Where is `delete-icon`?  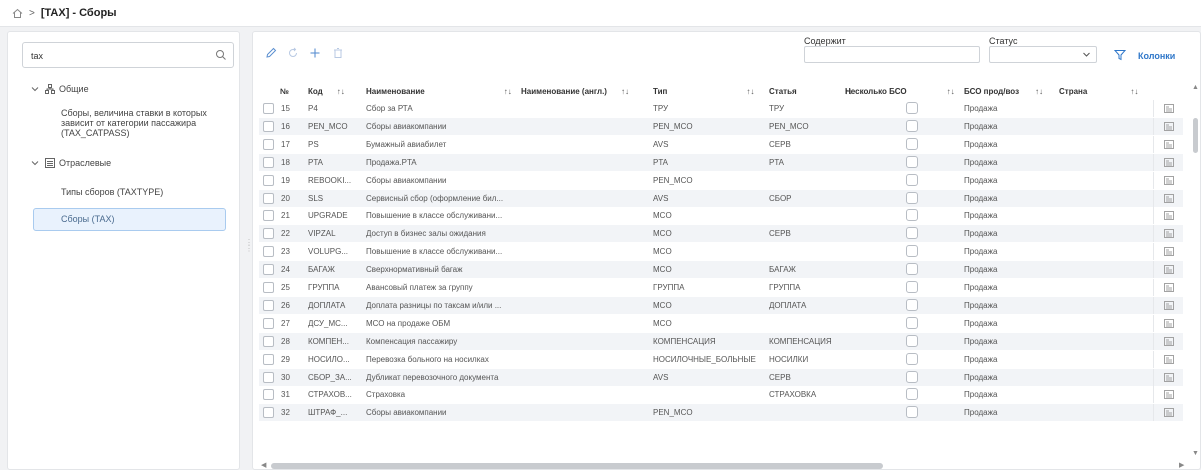 delete-icon is located at coordinates (338, 53).